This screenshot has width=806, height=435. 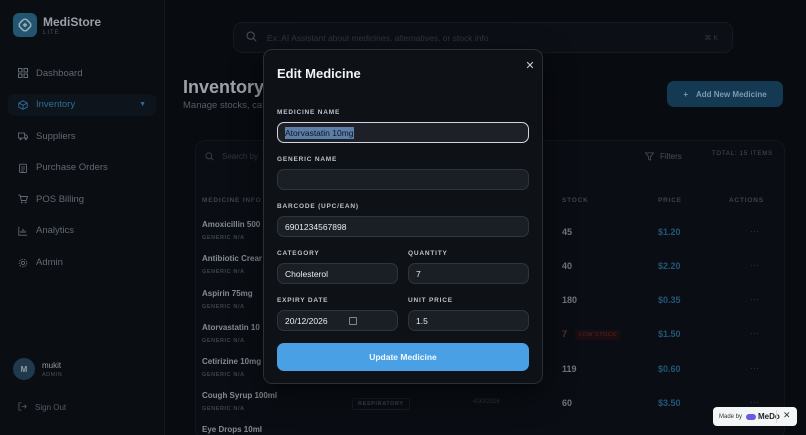 What do you see at coordinates (309, 112) in the screenshot?
I see `medicine-name-label: MEDICINE NAME` at bounding box center [309, 112].